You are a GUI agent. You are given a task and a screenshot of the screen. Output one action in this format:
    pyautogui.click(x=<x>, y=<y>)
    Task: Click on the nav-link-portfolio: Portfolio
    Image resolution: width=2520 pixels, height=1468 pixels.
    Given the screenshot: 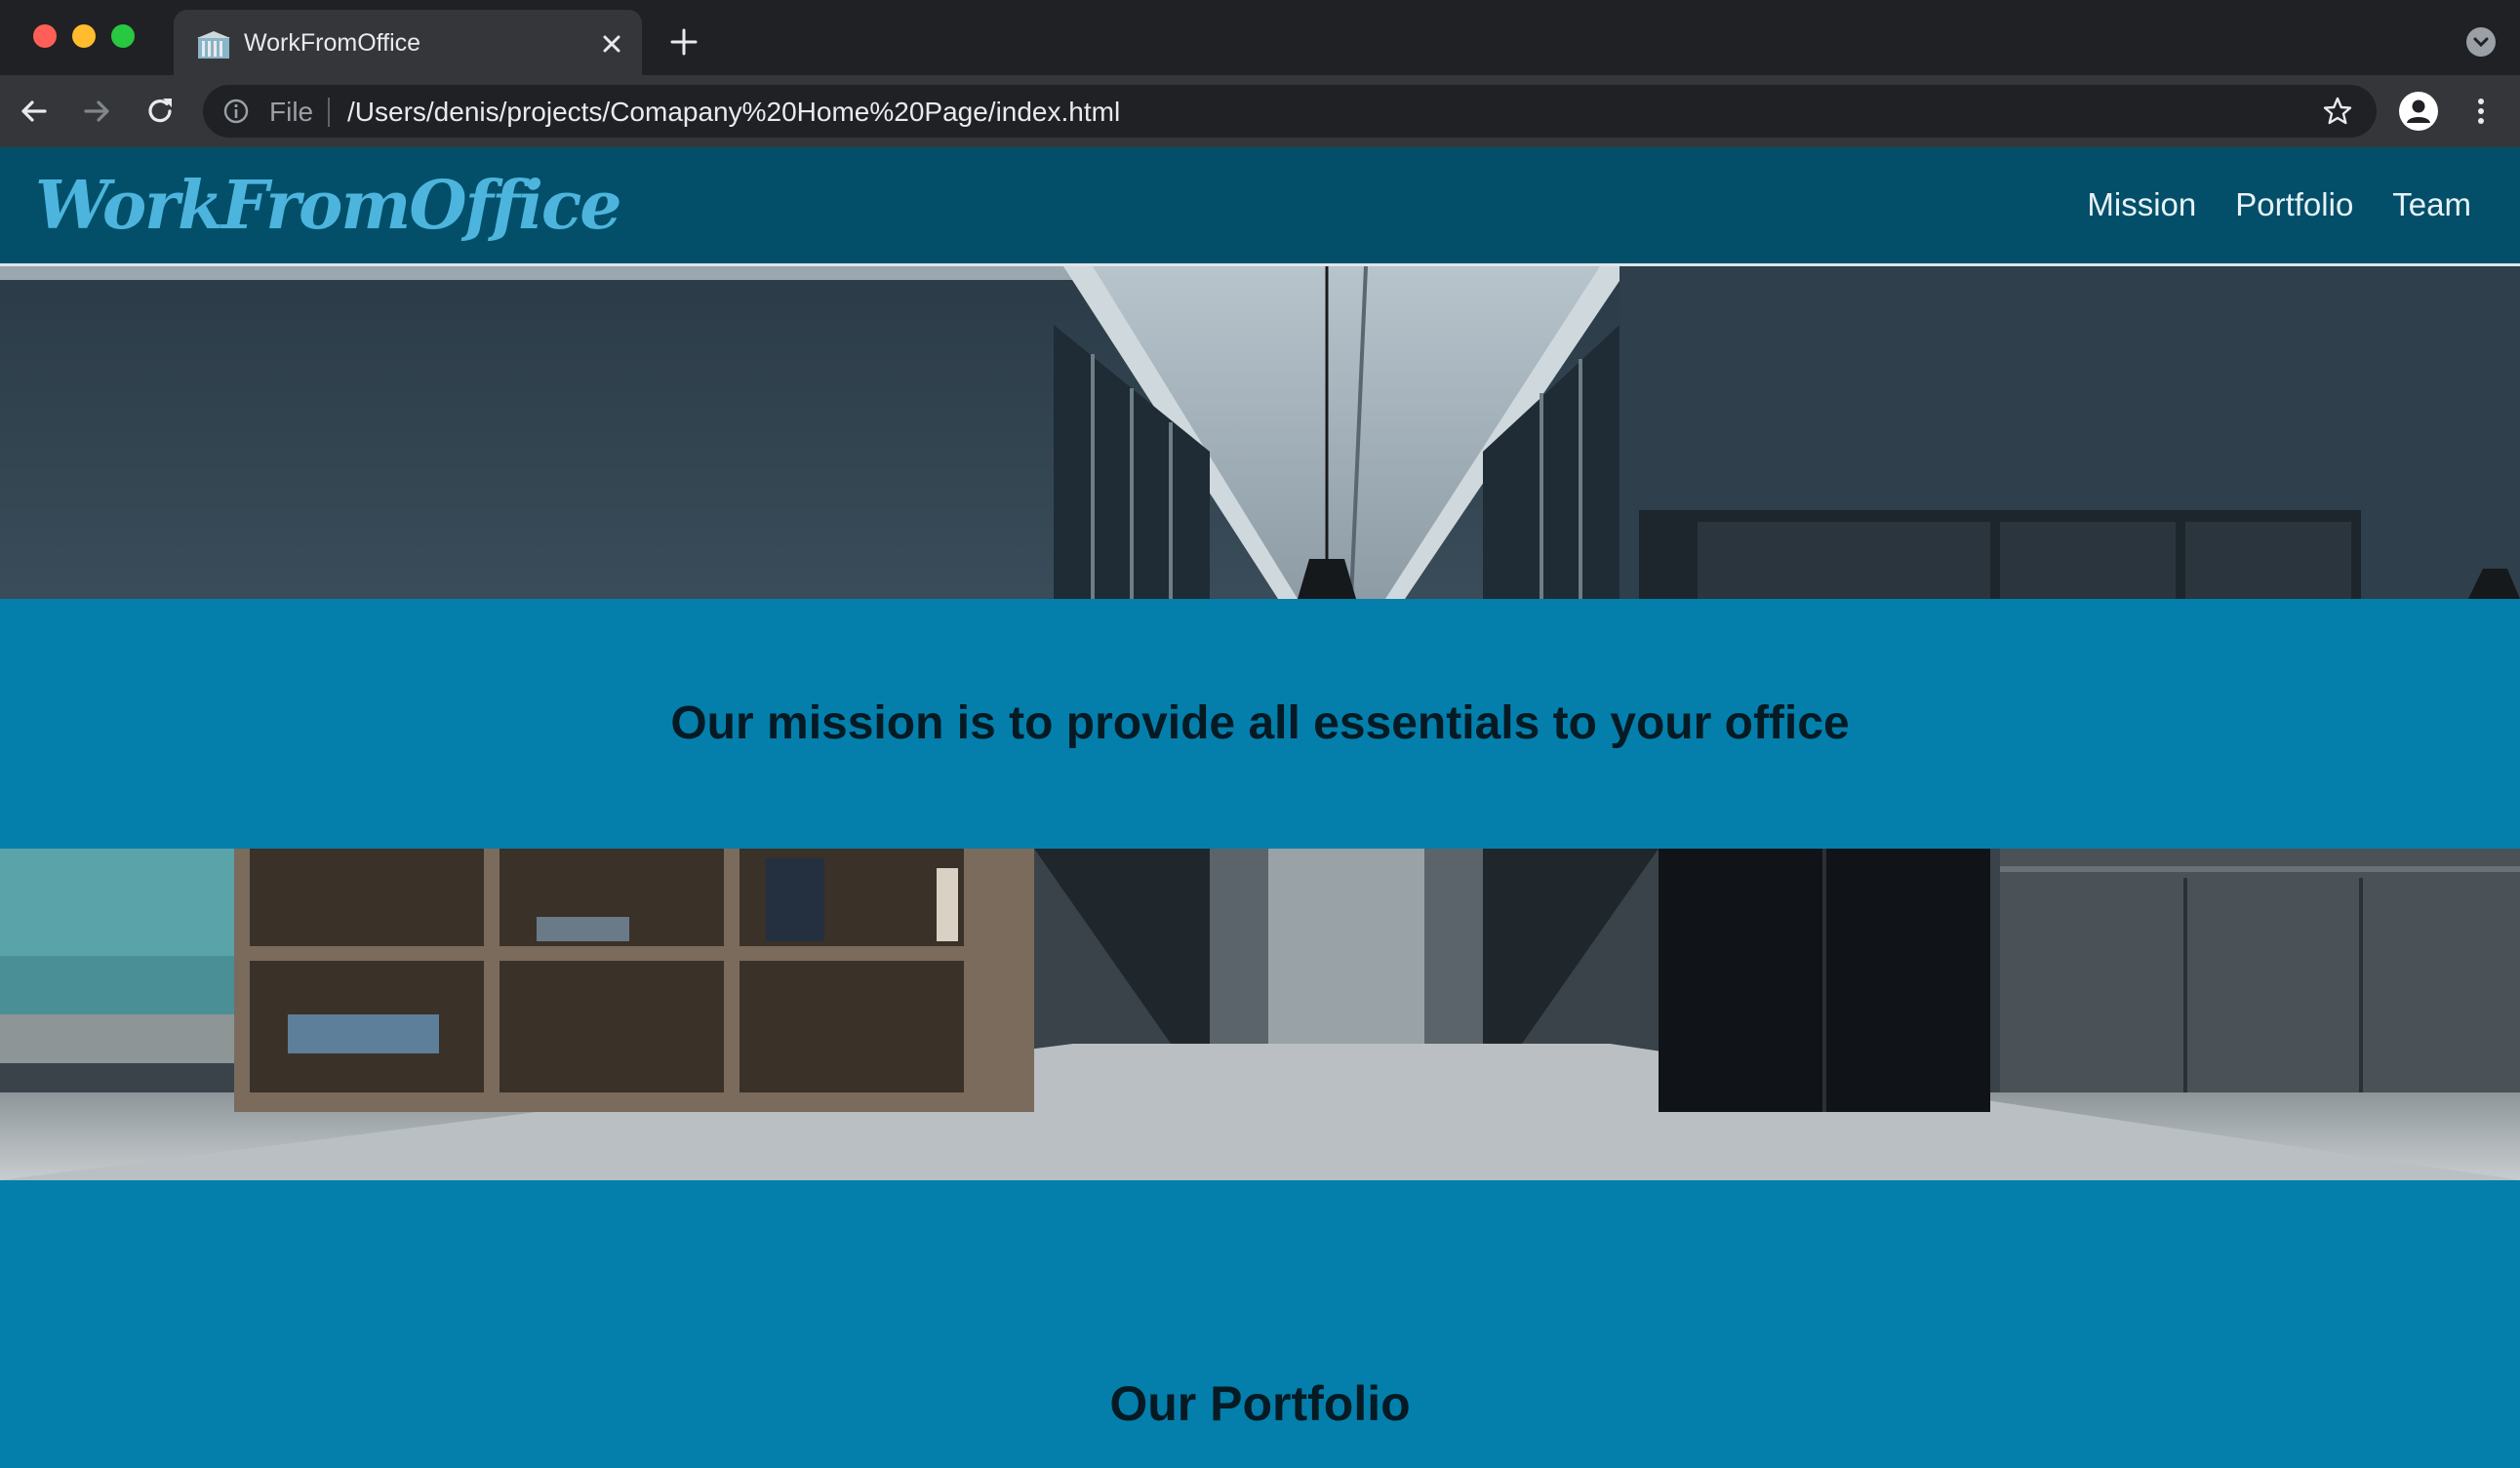 What is the action you would take?
    pyautogui.click(x=2294, y=204)
    